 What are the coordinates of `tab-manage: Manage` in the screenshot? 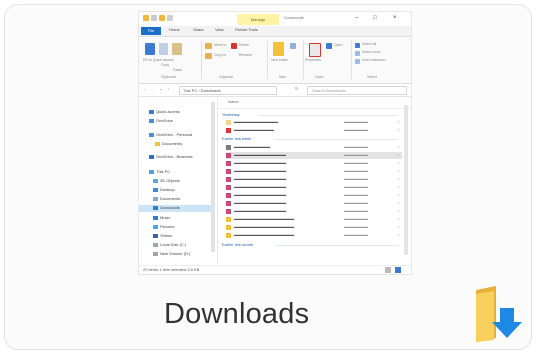 It's located at (258, 19).